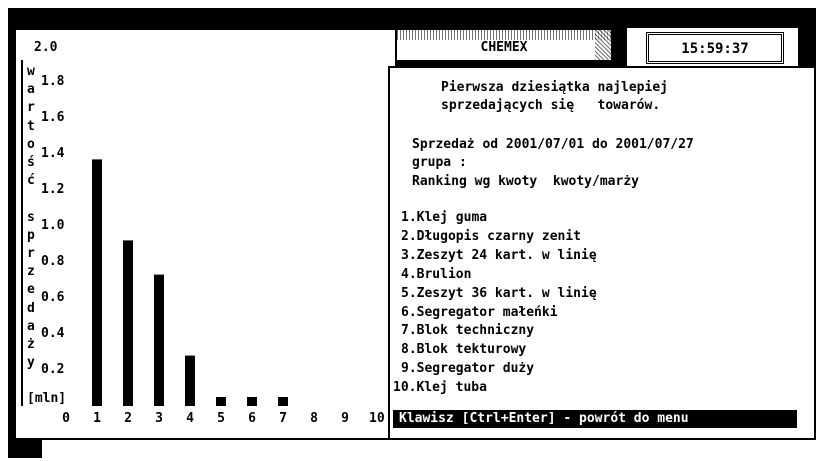 The image size is (823, 461). What do you see at coordinates (479, 312) in the screenshot?
I see `ranking-item: 6.Segregator małeńki` at bounding box center [479, 312].